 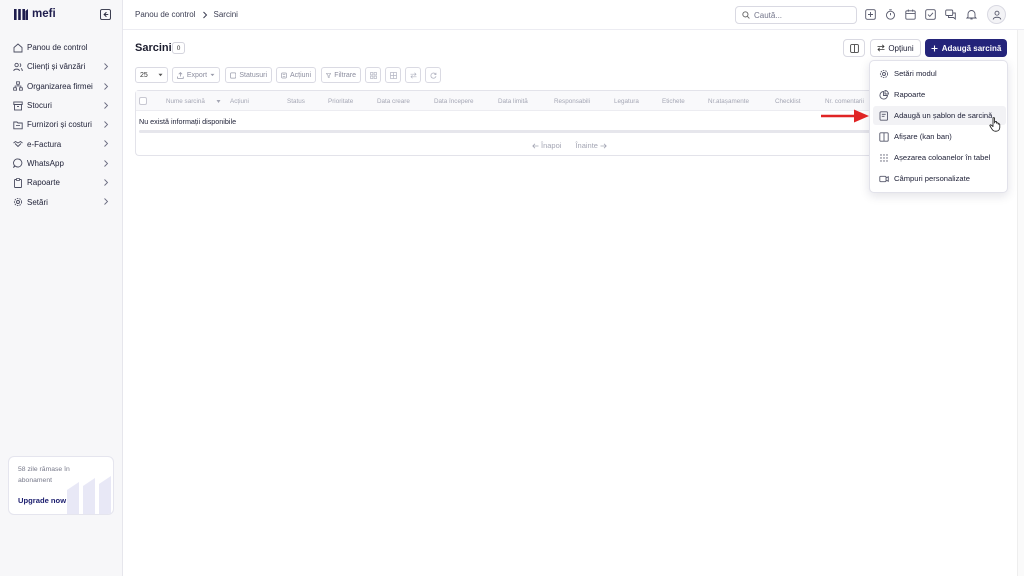 I want to click on caret-down-icon, so click(x=212, y=75).